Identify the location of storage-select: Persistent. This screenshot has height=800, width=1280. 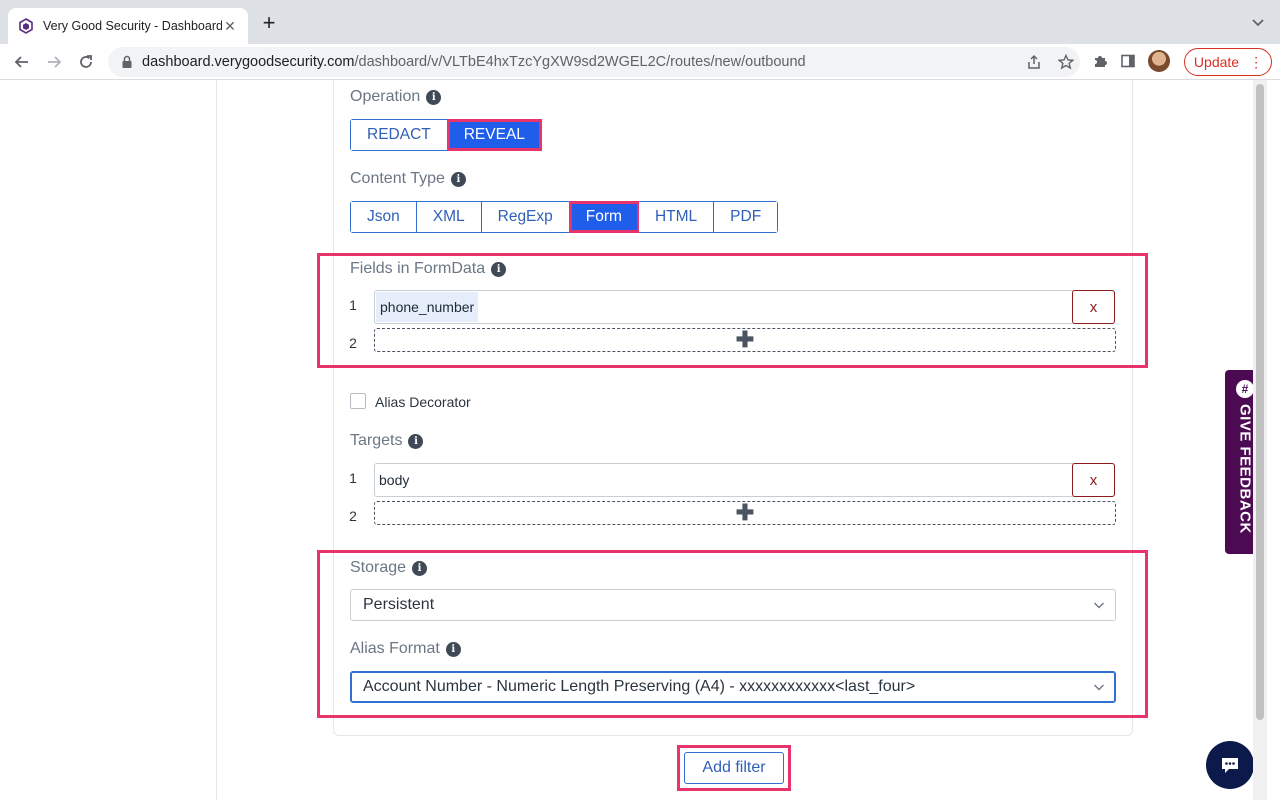
(733, 605).